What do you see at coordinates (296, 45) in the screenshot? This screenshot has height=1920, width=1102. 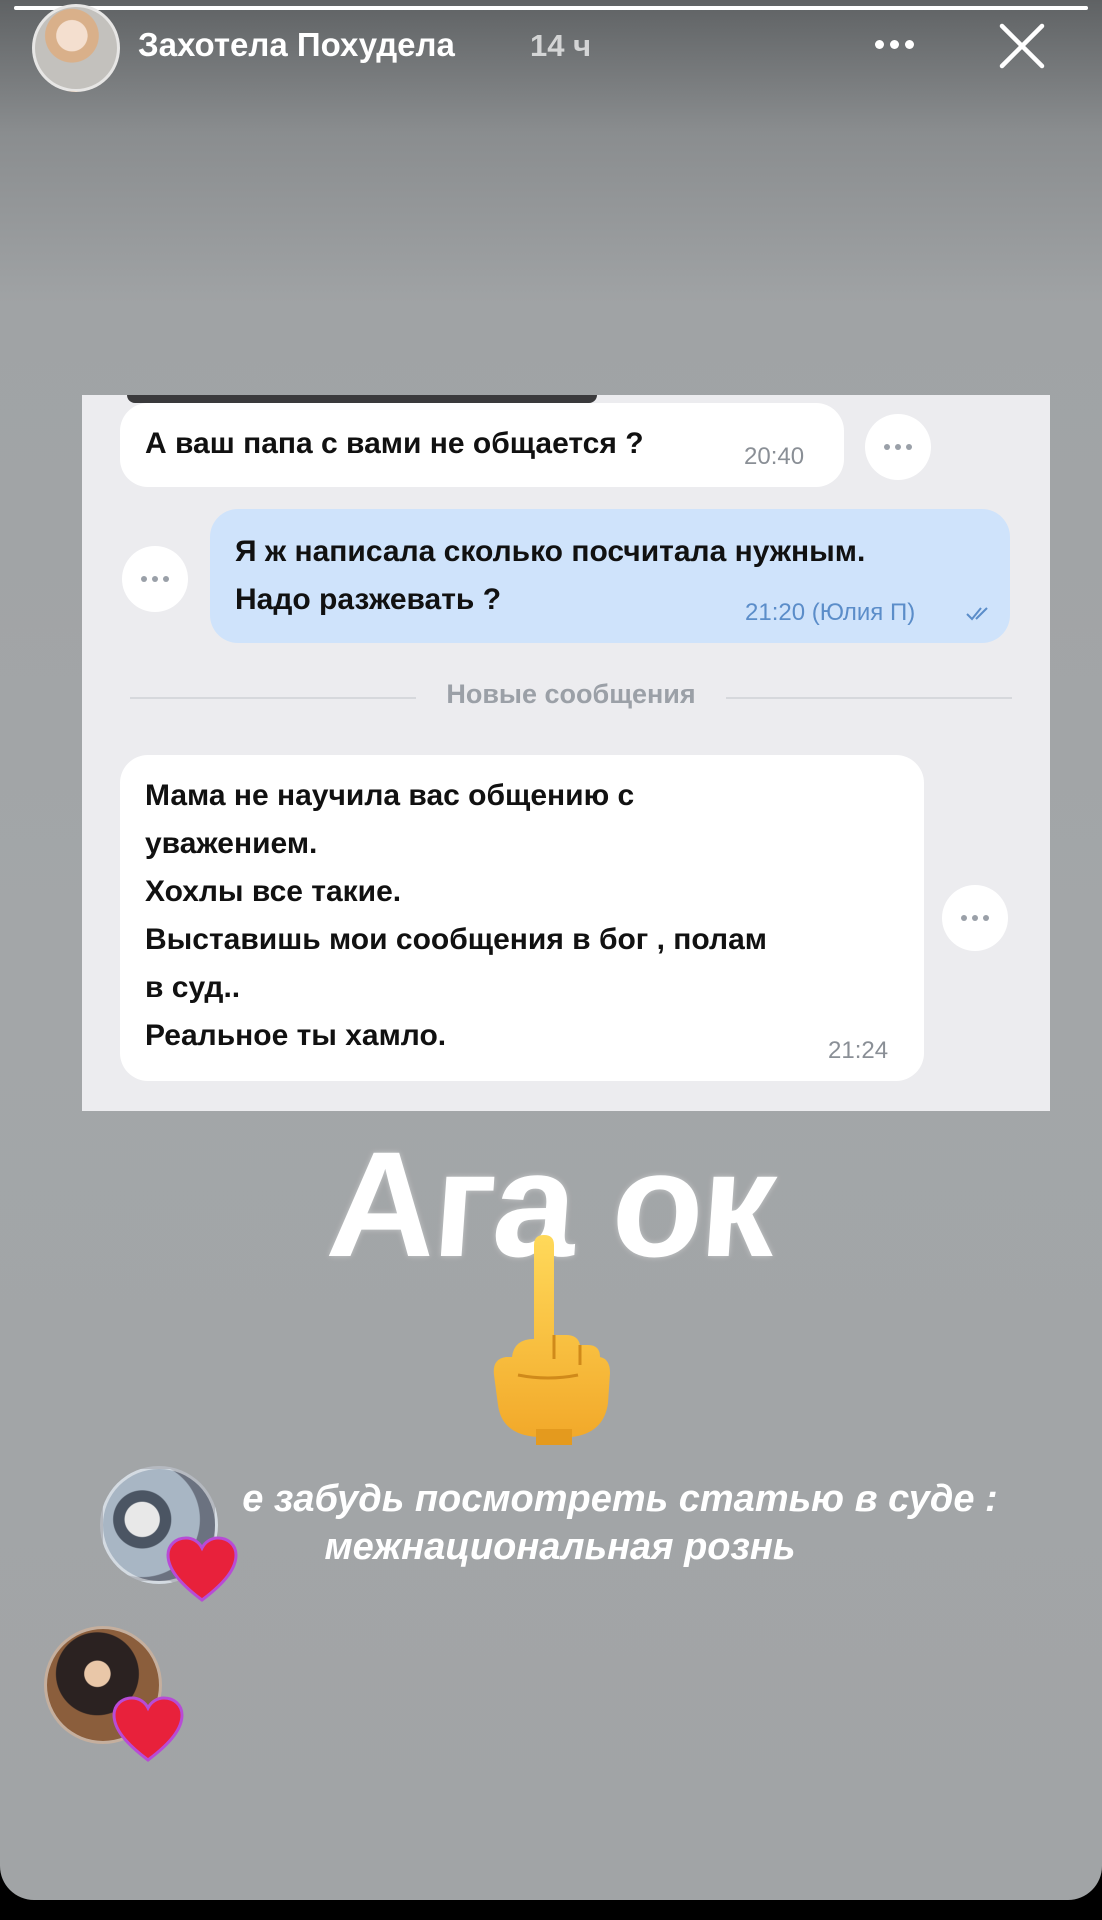 I see `author-username: Захотела Похудела` at bounding box center [296, 45].